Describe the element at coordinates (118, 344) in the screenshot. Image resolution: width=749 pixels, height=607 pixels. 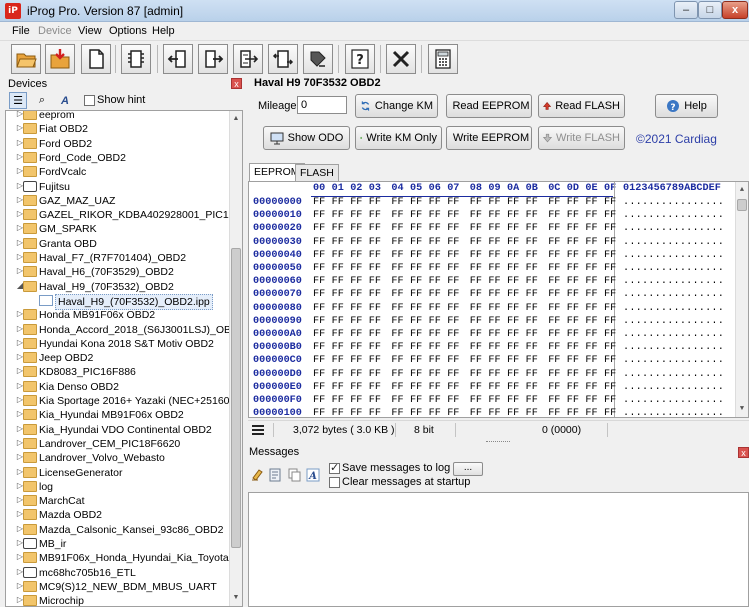
I see `tree-folder-item: ▷ Hyundai Kona 2018 S&T Motiv OBD2` at that location.